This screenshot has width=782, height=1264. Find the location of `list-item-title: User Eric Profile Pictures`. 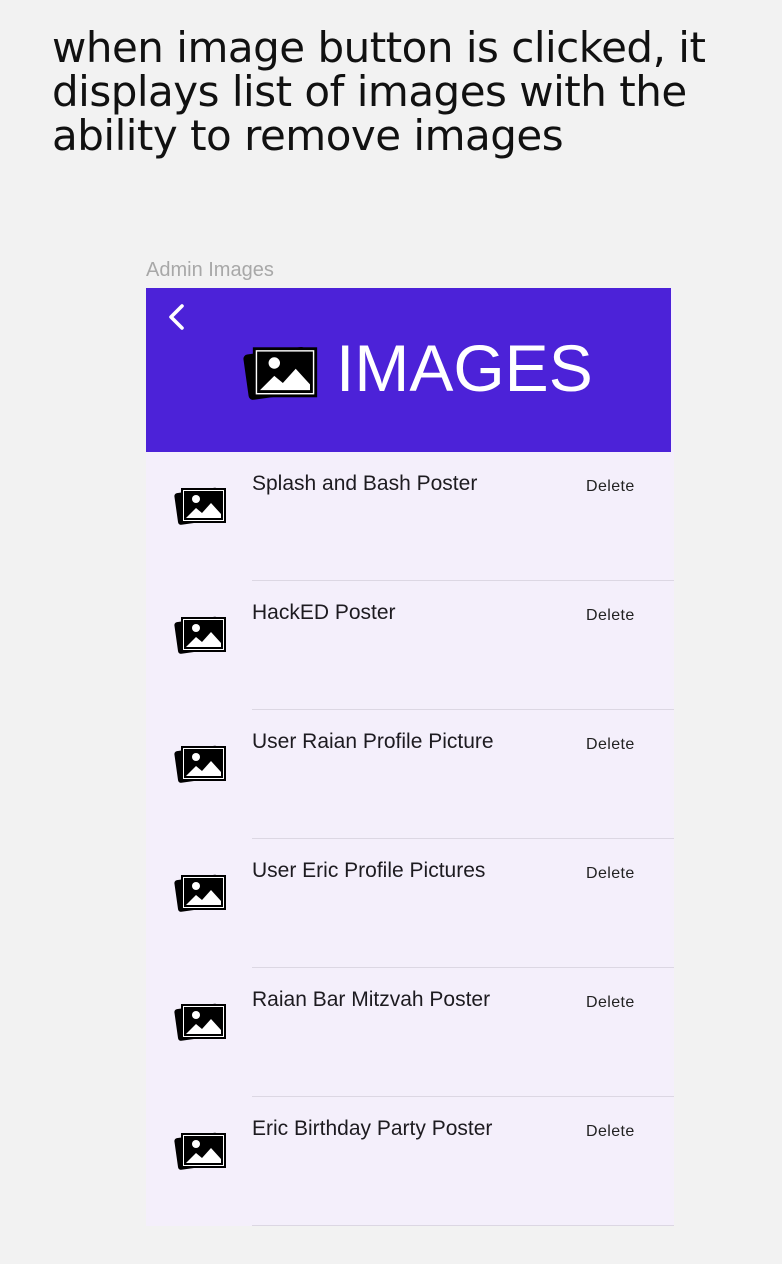

list-item-title: User Eric Profile Pictures is located at coordinates (369, 870).